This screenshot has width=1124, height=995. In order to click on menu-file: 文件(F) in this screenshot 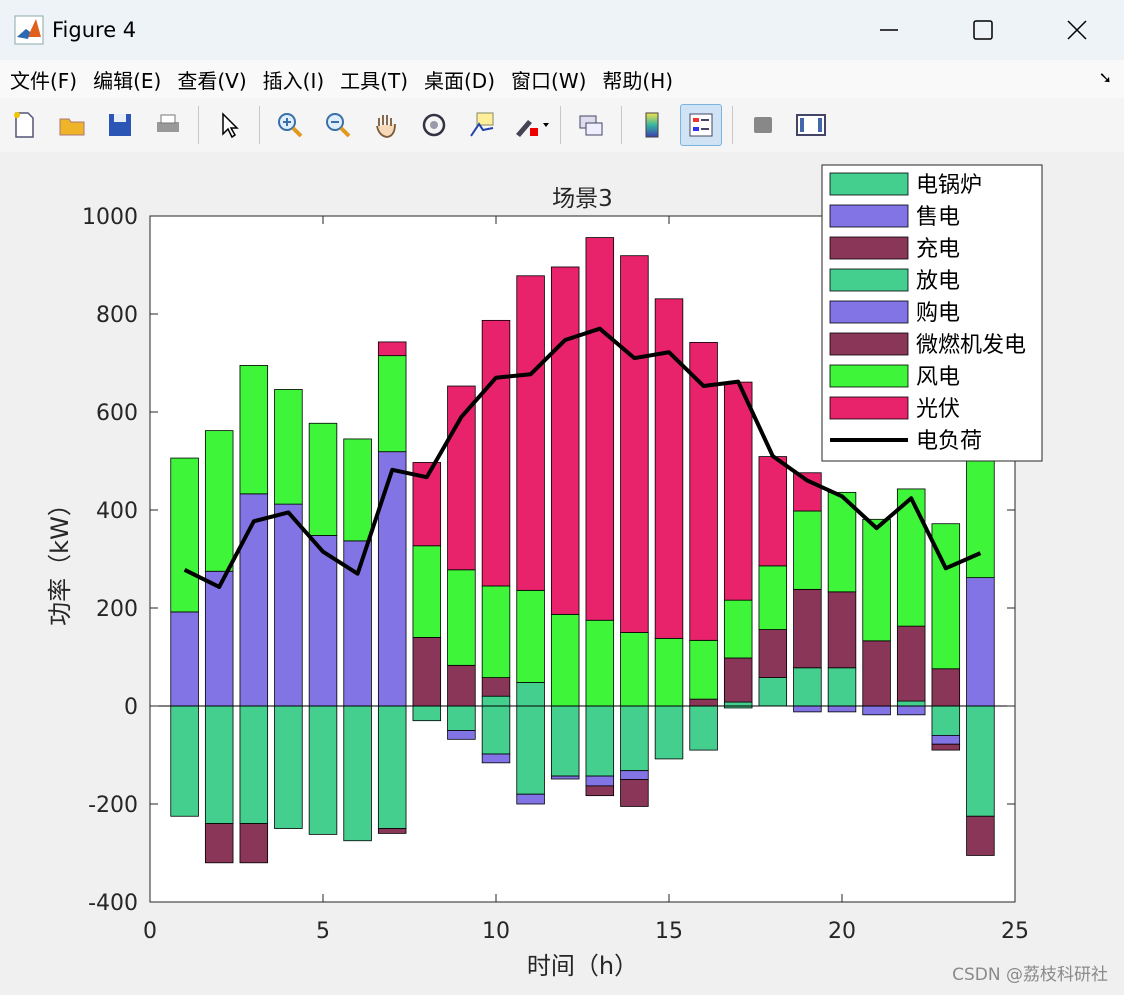, I will do `click(43, 79)`.